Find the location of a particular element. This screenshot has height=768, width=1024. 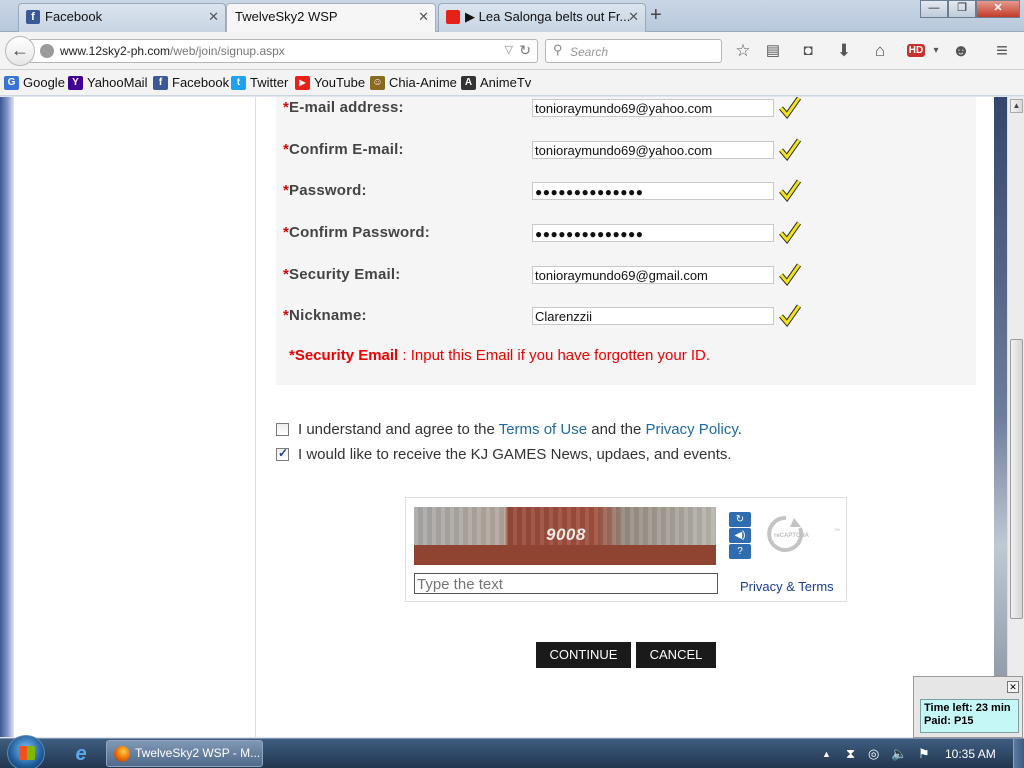

hd-extension-icon: HD is located at coordinates (916, 50).